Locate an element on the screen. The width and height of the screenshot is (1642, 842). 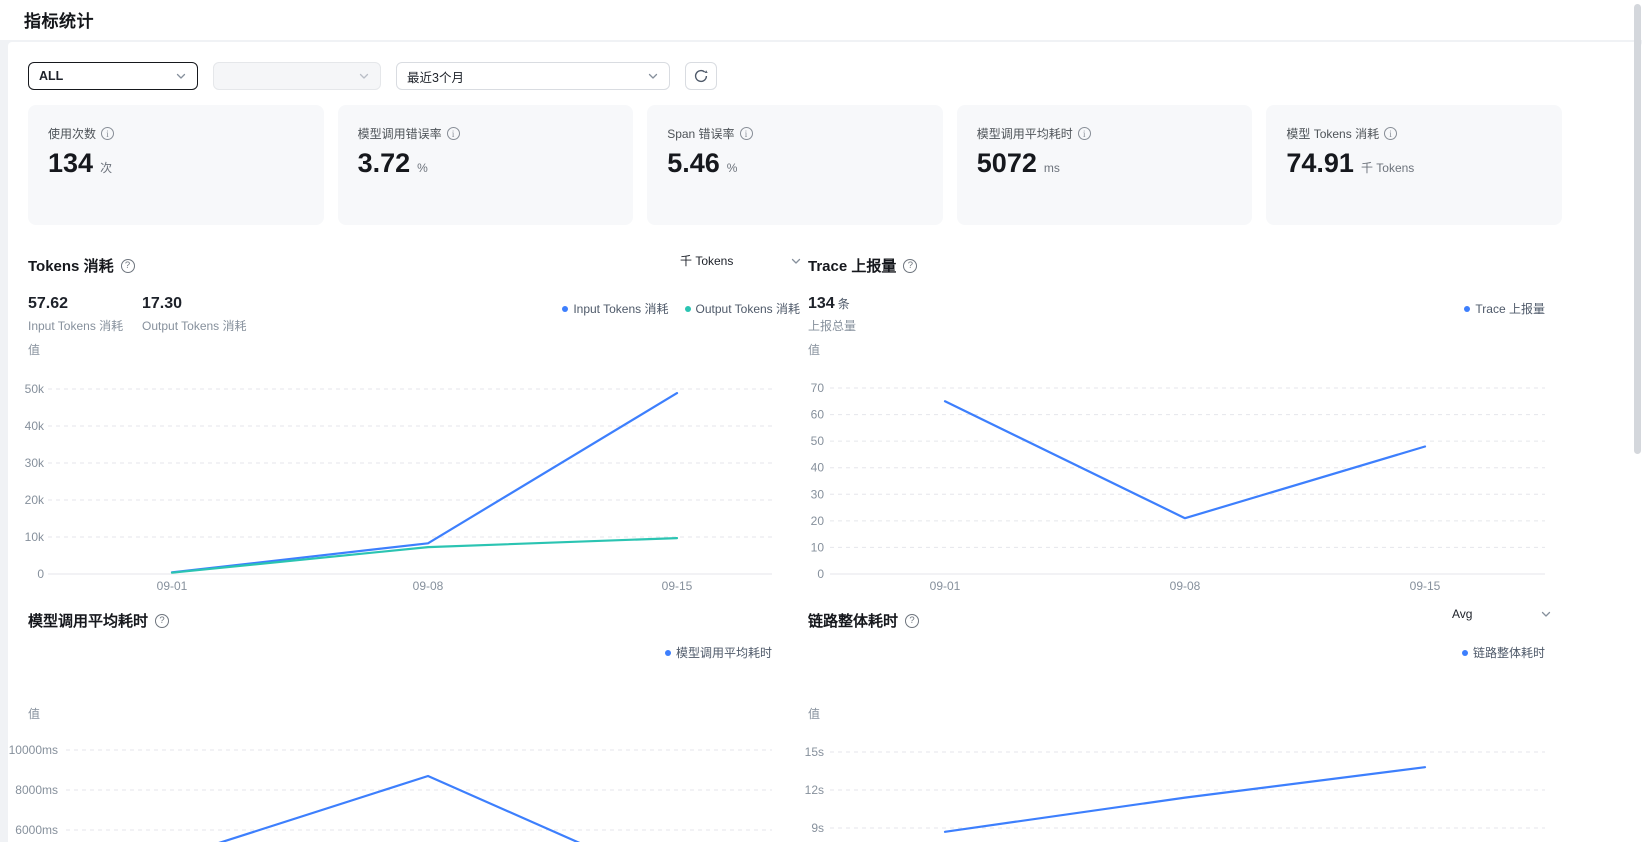
stat-card-label: Span 错误率 is located at coordinates (701, 134).